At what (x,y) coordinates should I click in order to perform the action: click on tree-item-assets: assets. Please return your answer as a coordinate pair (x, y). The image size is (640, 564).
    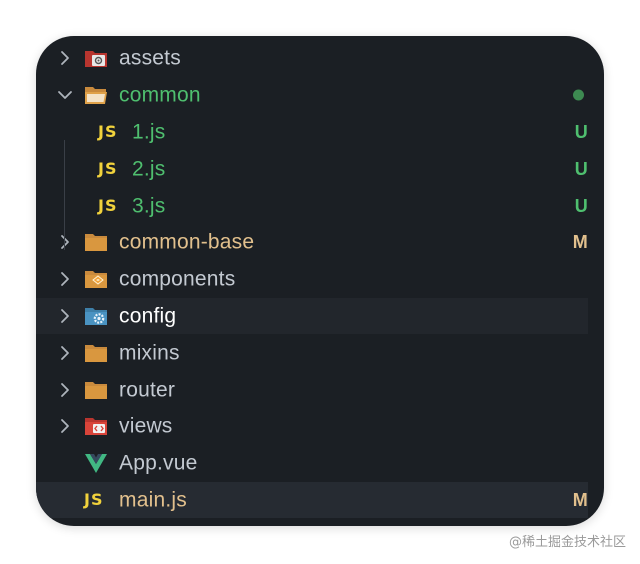
    Looking at the image, I should click on (312, 58).